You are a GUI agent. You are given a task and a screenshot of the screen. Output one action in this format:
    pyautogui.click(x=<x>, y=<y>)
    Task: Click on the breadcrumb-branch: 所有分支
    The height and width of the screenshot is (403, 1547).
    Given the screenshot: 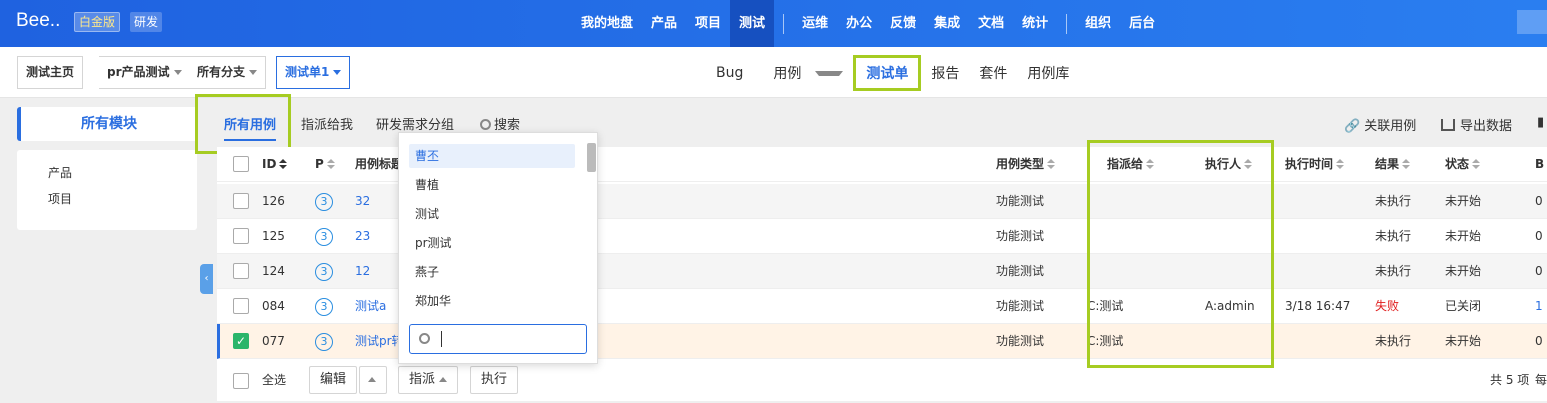 What is the action you would take?
    pyautogui.click(x=228, y=72)
    